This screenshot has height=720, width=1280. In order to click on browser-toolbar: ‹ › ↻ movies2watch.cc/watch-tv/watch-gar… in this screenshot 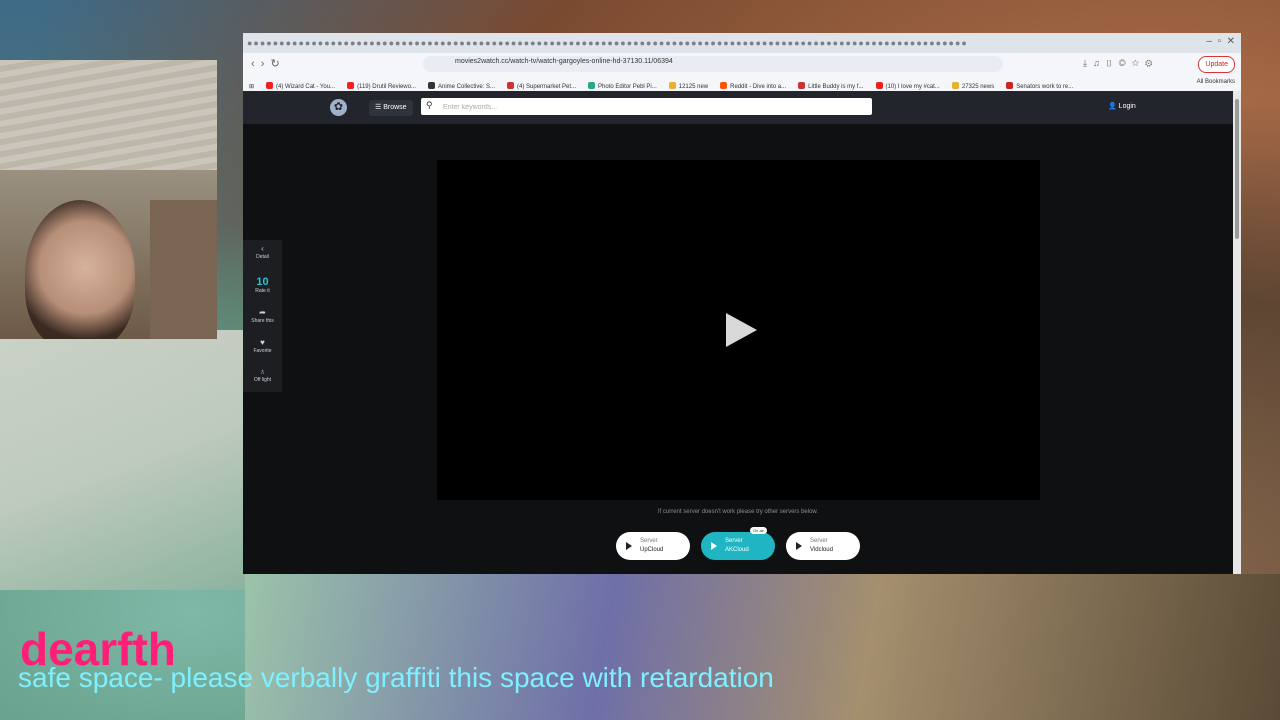, I will do `click(742, 64)`.